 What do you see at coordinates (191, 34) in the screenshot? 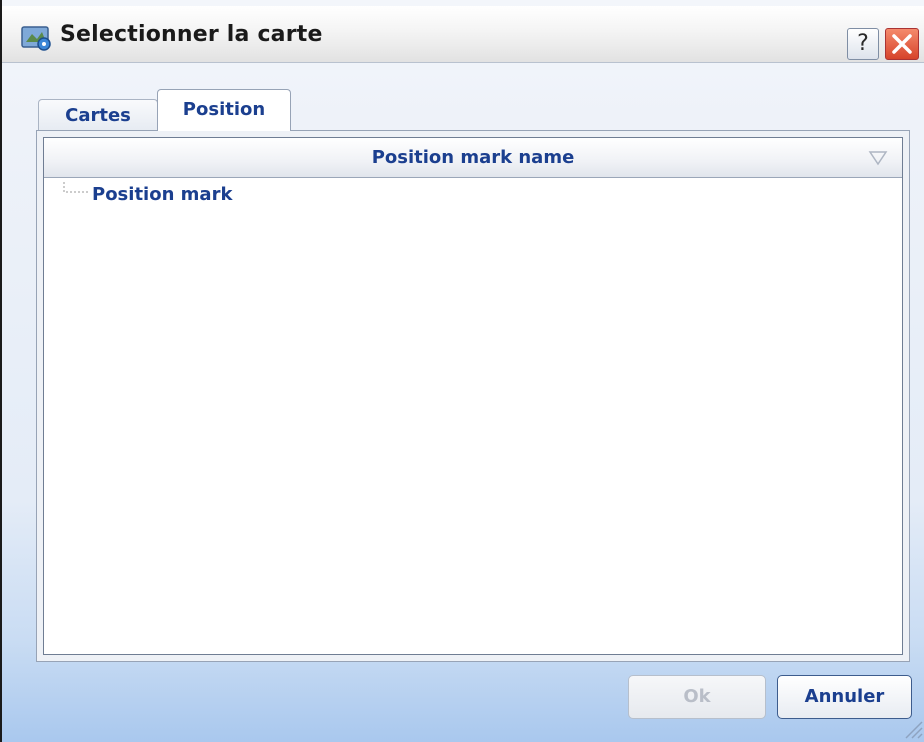
I see `window-title: Selectionner la carte` at bounding box center [191, 34].